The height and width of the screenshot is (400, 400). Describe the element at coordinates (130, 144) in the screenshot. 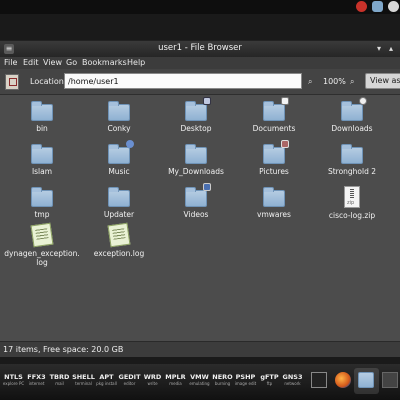

I see `music-emblem-icon` at that location.